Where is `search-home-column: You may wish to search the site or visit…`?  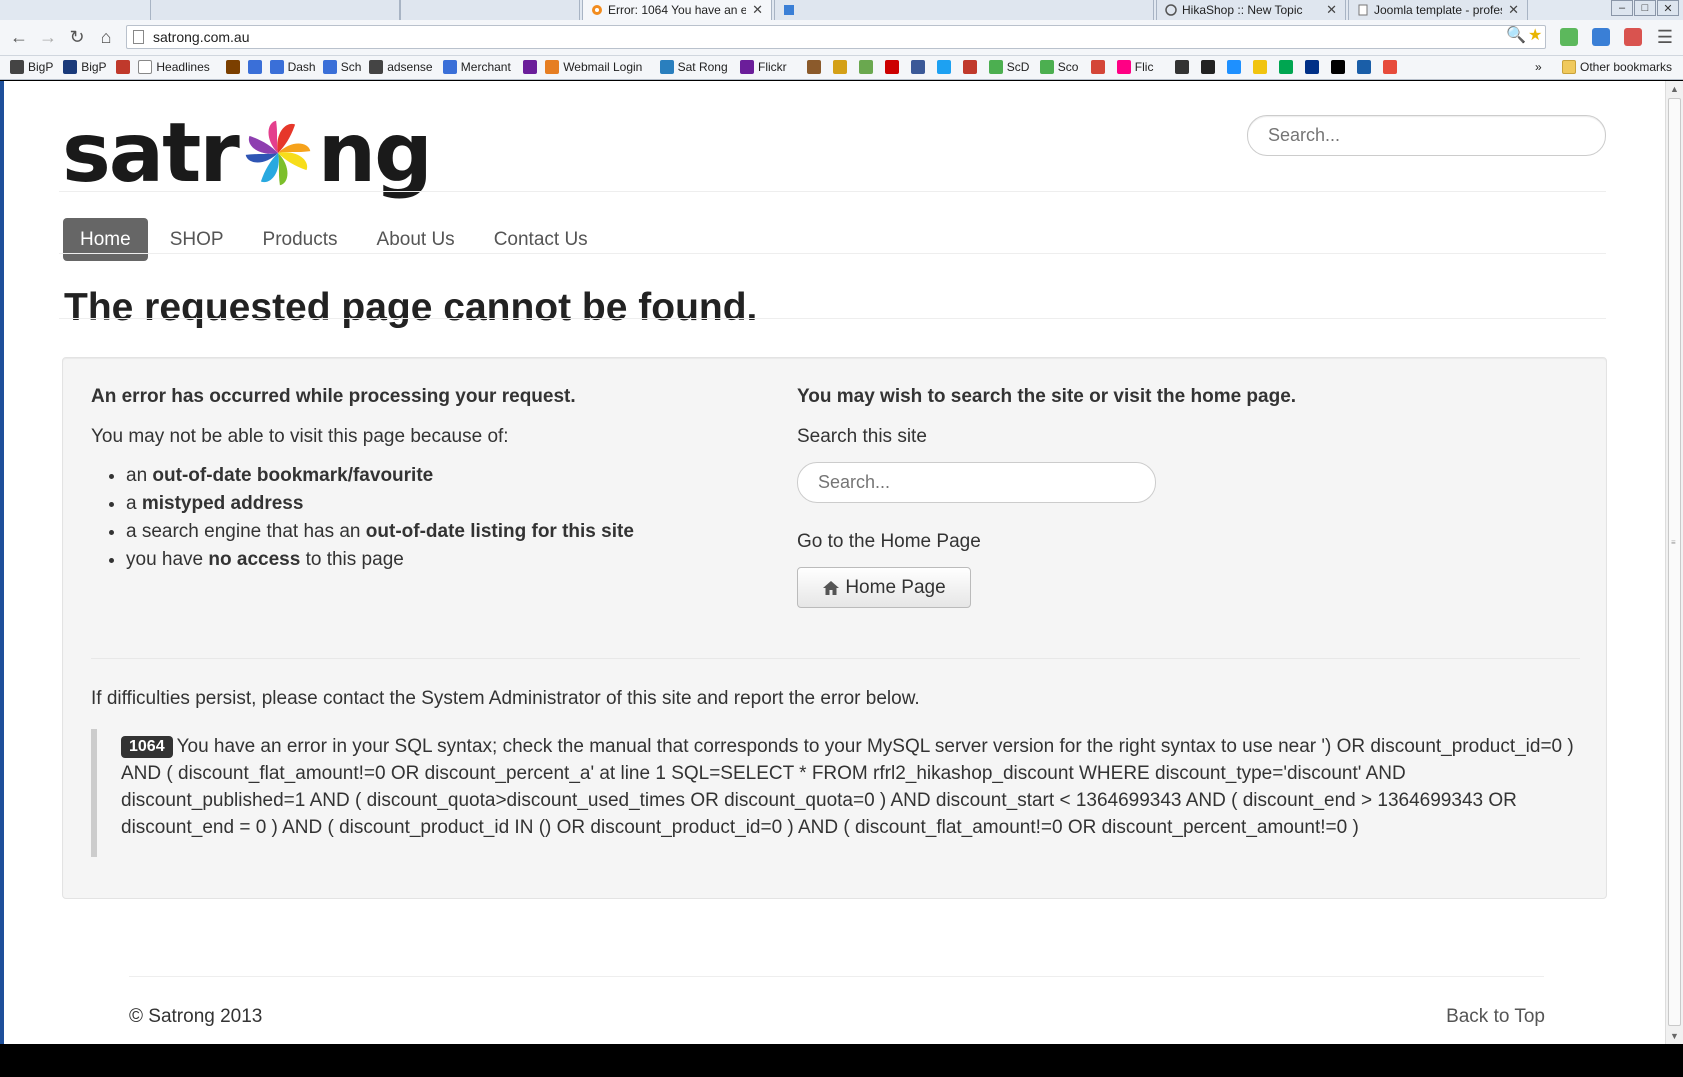
search-home-column: You may wish to search the site or visit… is located at coordinates (1147, 497).